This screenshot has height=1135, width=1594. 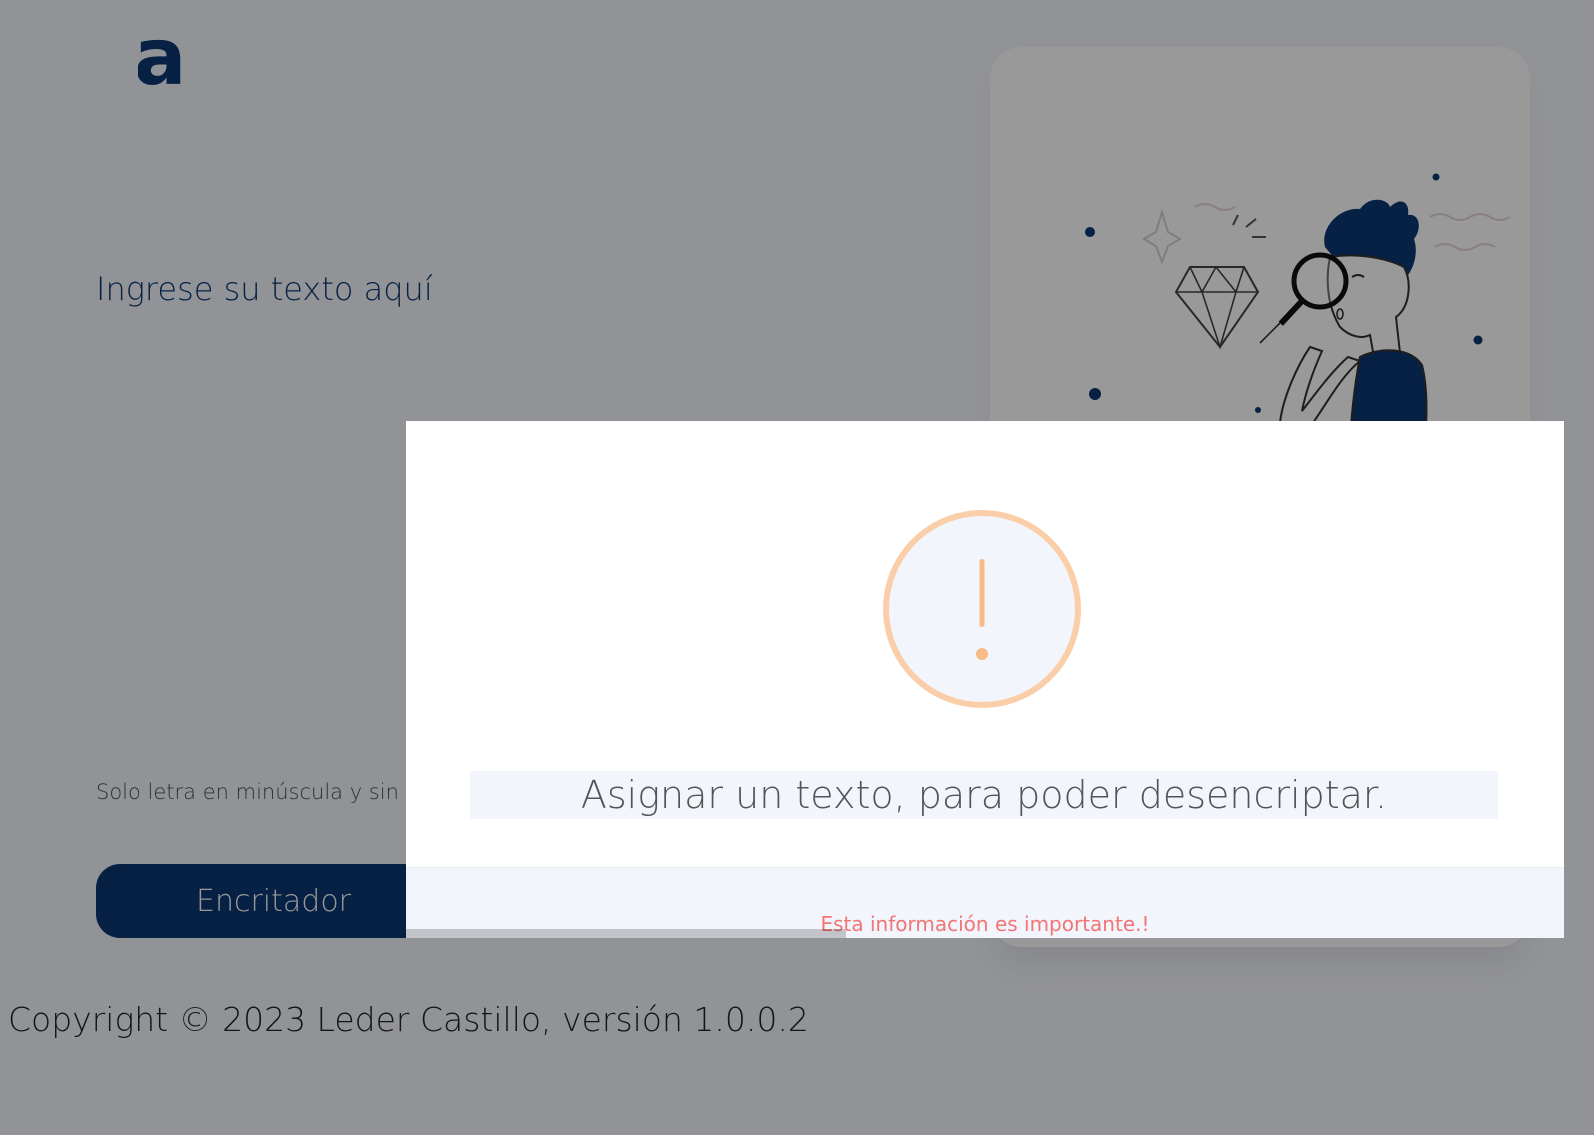 What do you see at coordinates (626, 933) in the screenshot?
I see `timer-progress-fill` at bounding box center [626, 933].